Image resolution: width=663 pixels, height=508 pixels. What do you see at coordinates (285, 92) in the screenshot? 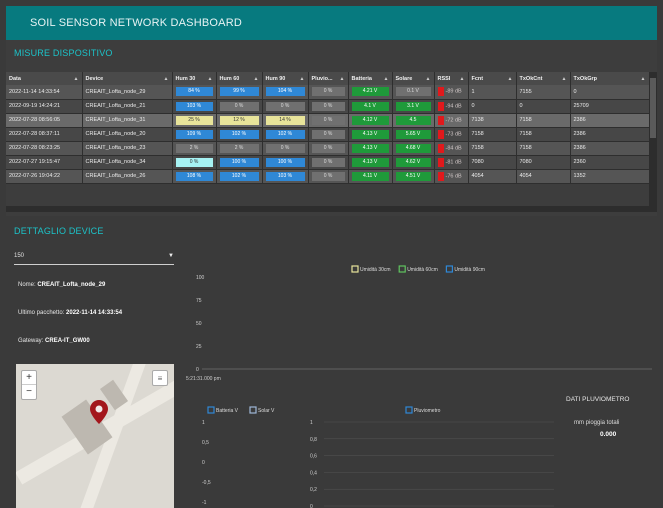
I see `cell-hum90: 104 %` at bounding box center [285, 92].